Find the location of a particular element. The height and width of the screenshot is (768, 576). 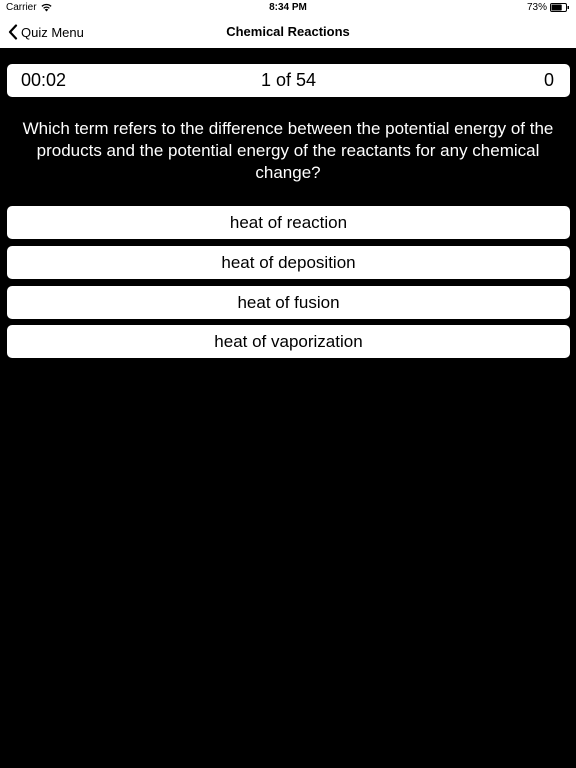

status-bar: Carrier 8:34 PM 73% is located at coordinates (288, 8).